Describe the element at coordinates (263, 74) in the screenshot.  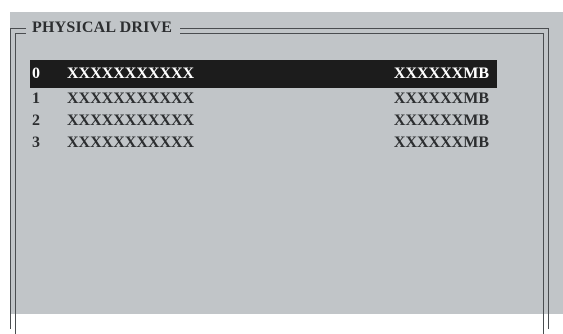
I see `drive-row-0: 0 XXXXXXXXXXX XXXXXXMB` at that location.